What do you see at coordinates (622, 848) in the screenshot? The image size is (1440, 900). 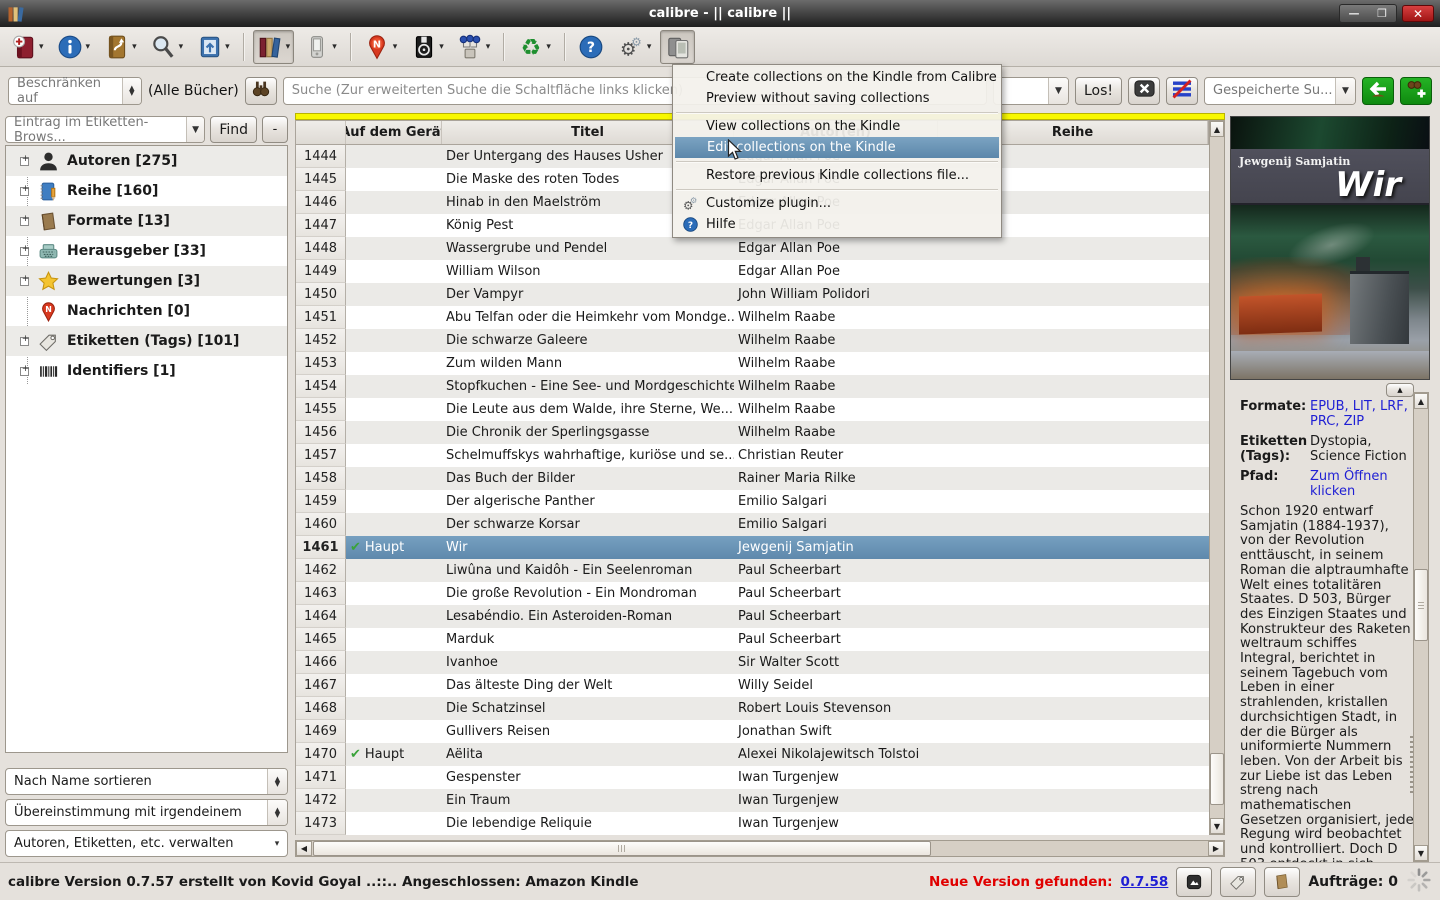 I see `horizontal-scroll-thumb` at bounding box center [622, 848].